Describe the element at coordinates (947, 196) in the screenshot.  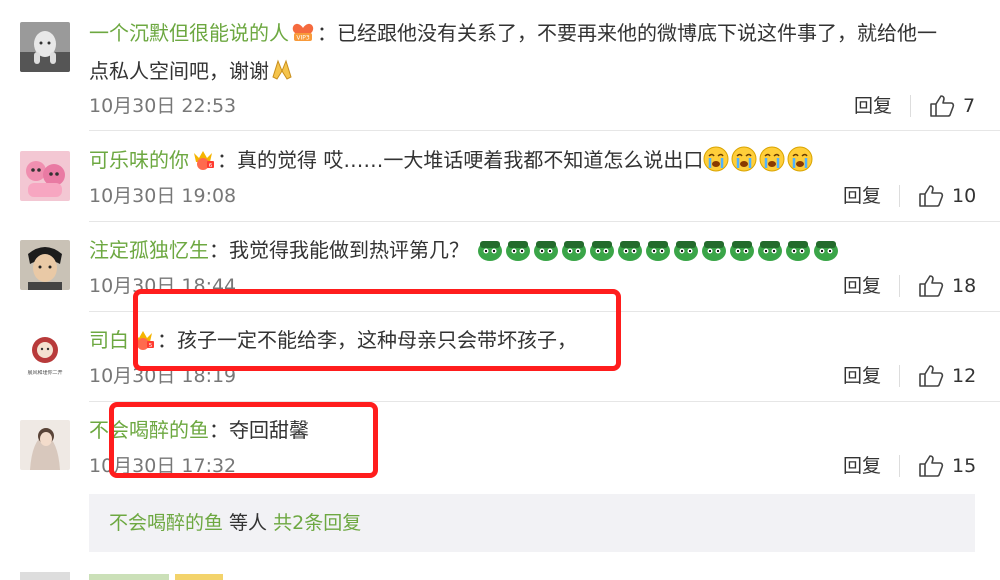
I see `like-button: 10` at that location.